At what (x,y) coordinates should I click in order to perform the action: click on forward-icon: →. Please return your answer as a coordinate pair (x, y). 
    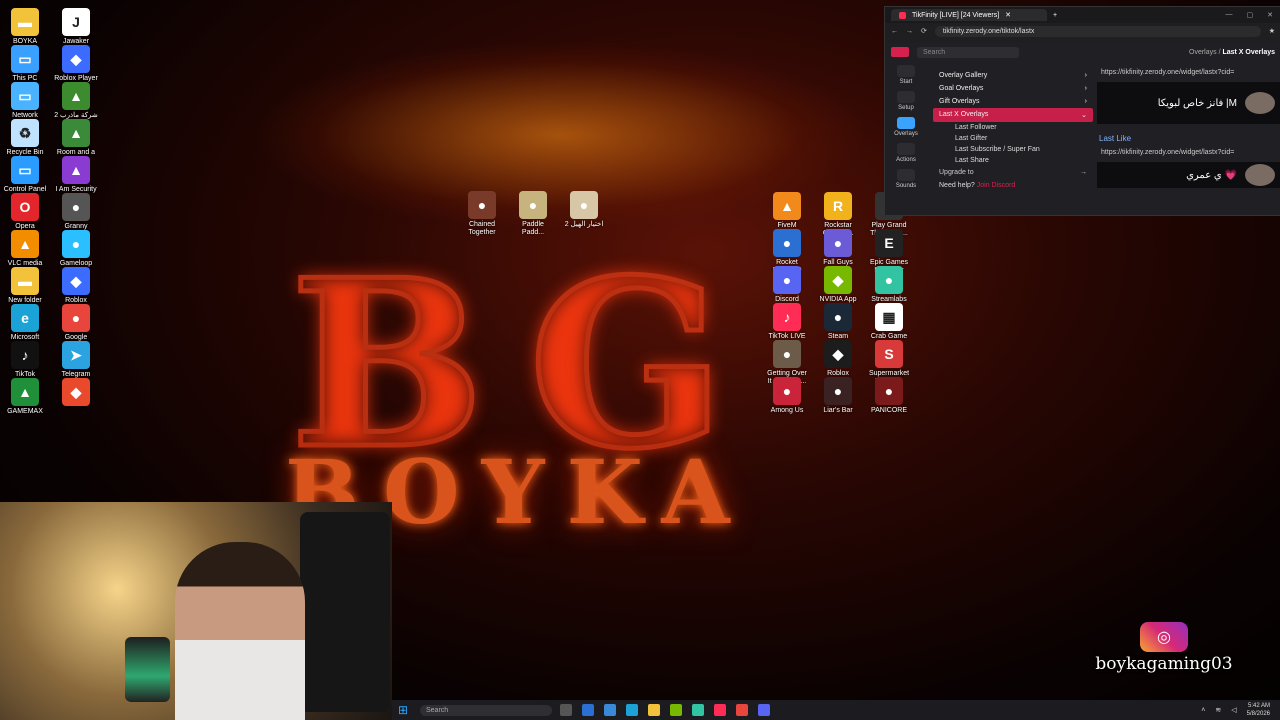
    Looking at the image, I should click on (909, 31).